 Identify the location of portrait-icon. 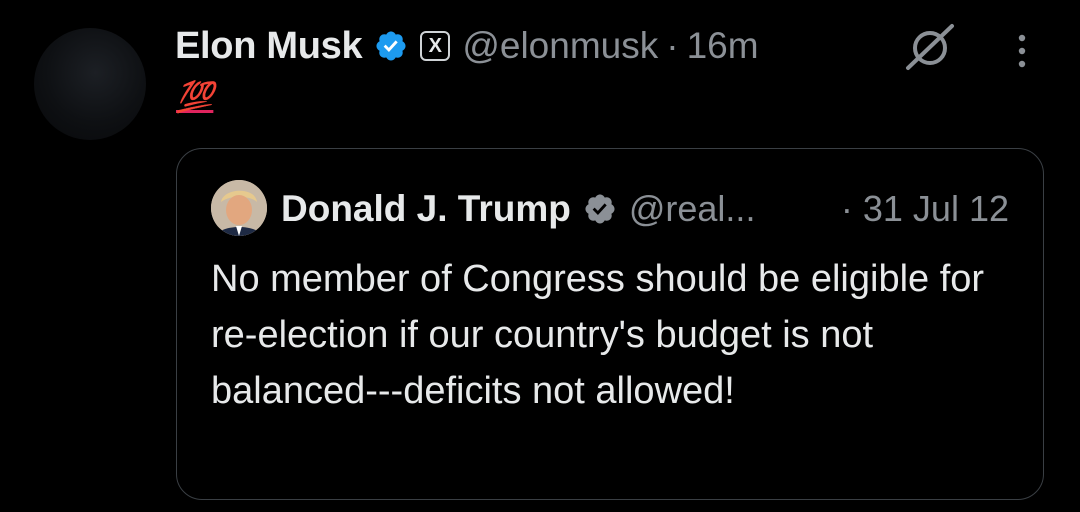
(239, 208).